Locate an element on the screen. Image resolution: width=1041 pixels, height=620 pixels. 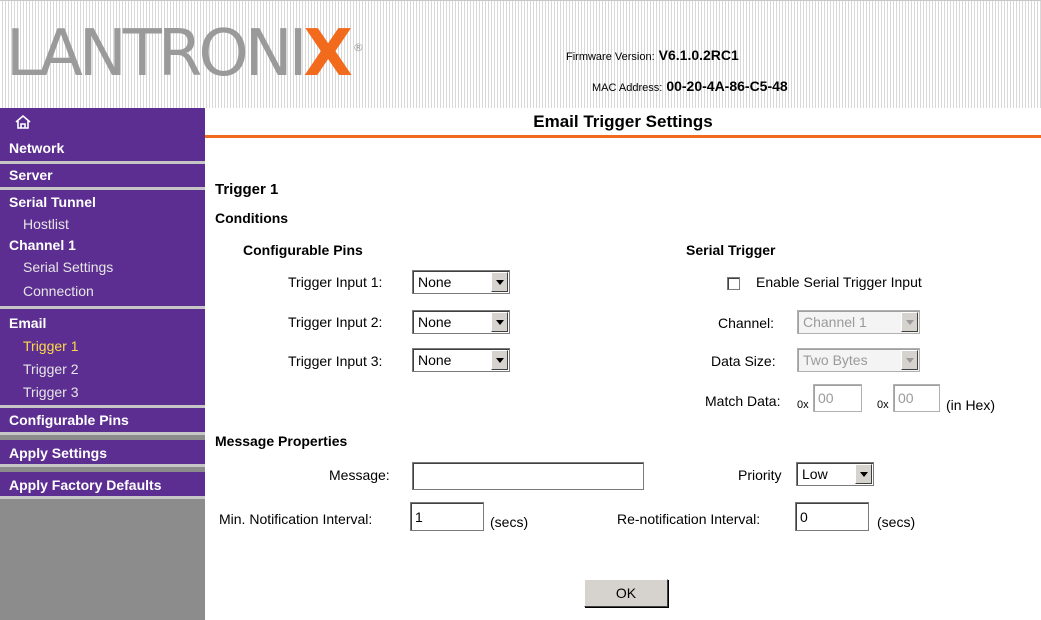
apply-settings-link: Apply Settings is located at coordinates (102, 453).